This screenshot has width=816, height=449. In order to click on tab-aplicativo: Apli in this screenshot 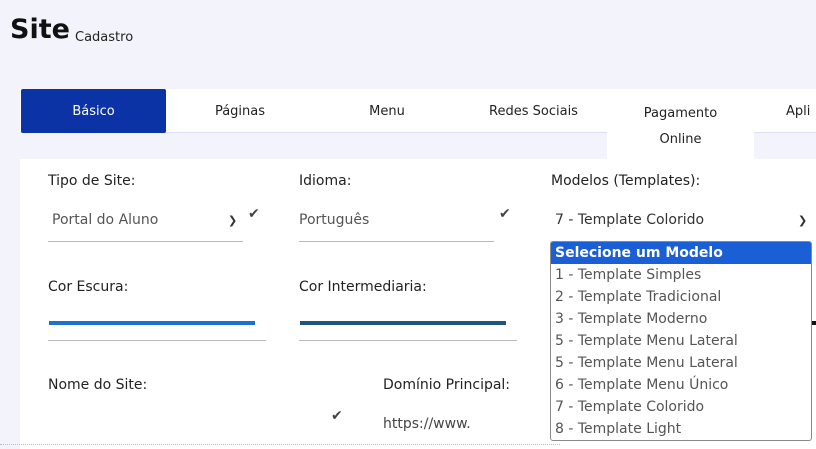, I will do `click(801, 111)`.